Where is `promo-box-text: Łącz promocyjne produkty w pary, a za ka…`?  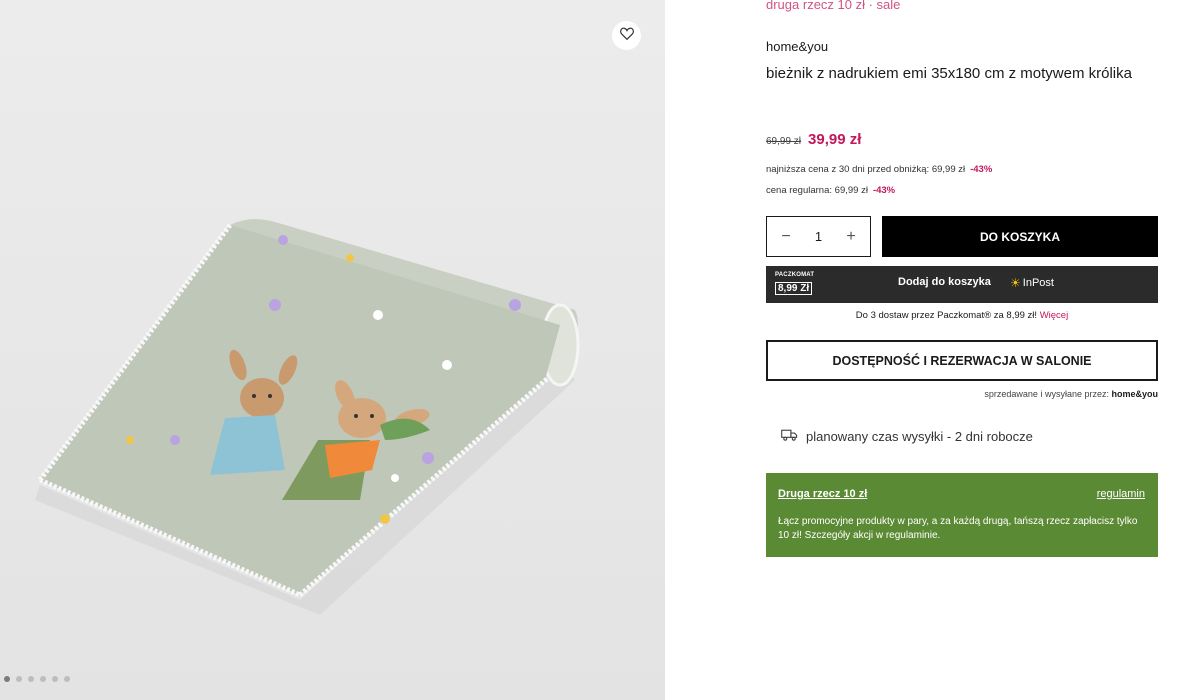 promo-box-text: Łącz promocyjne produkty w pary, a za ka… is located at coordinates (958, 528).